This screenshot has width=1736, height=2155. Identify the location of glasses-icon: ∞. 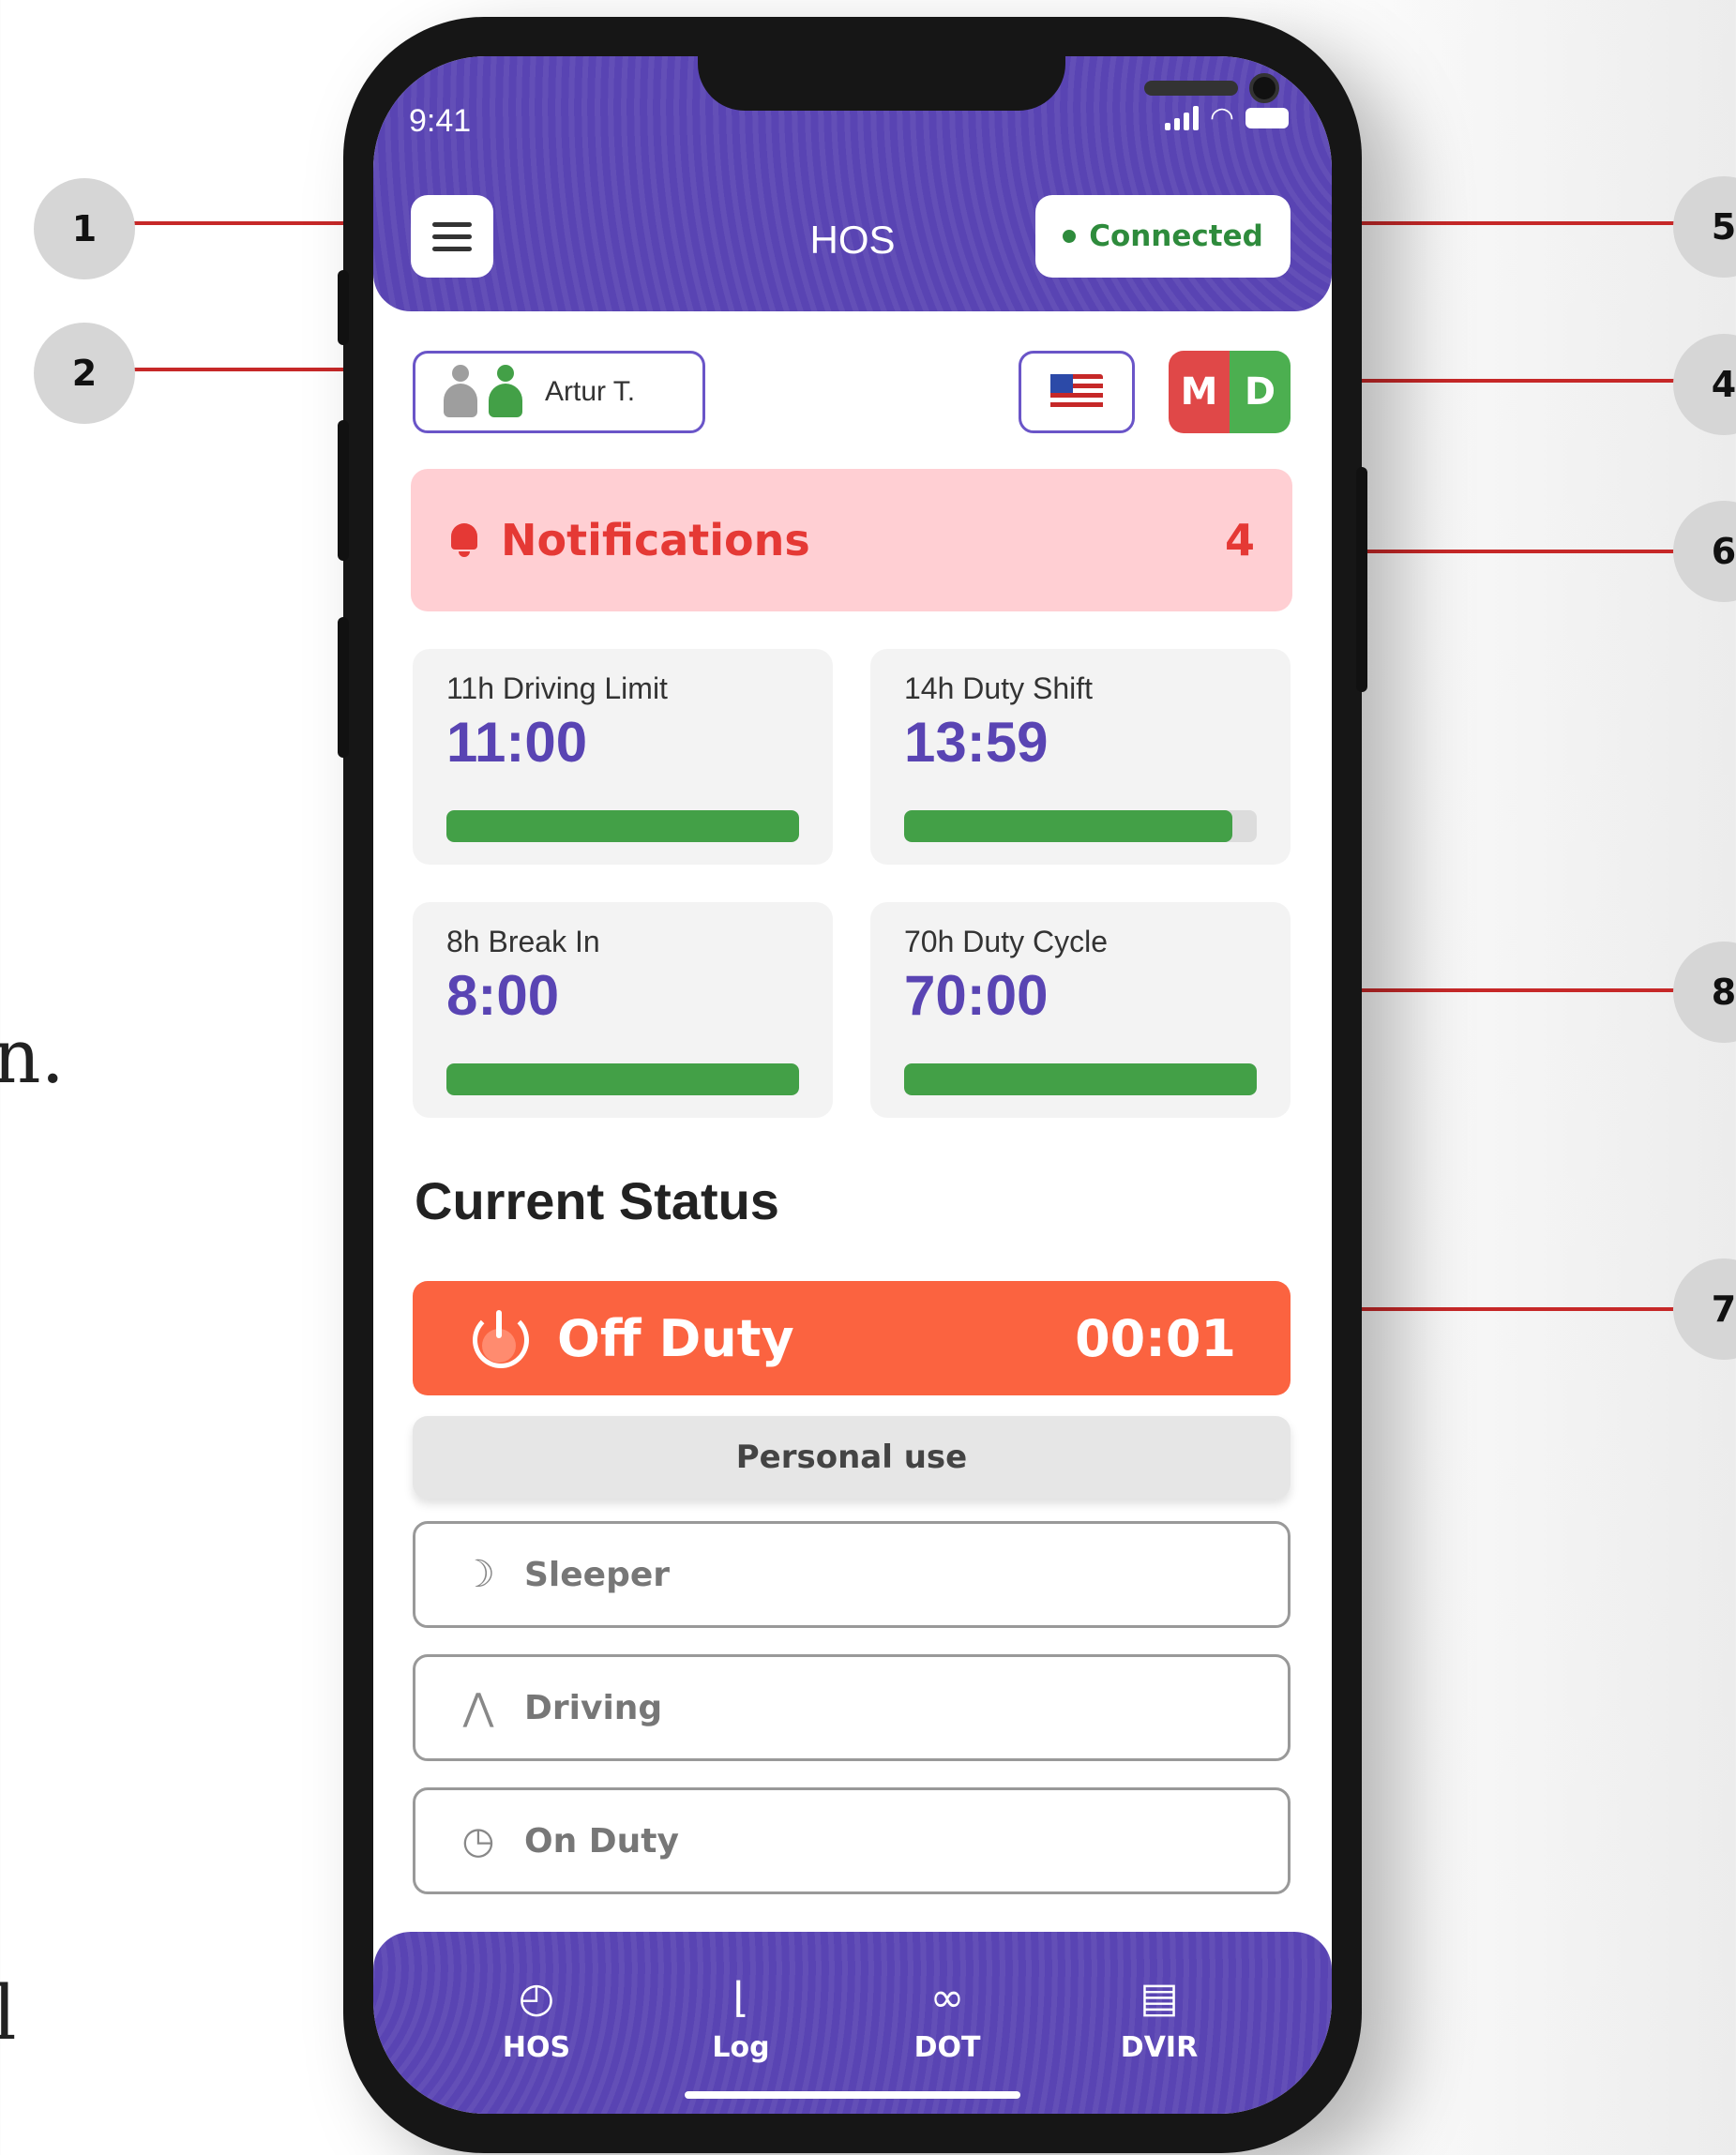
(947, 1997).